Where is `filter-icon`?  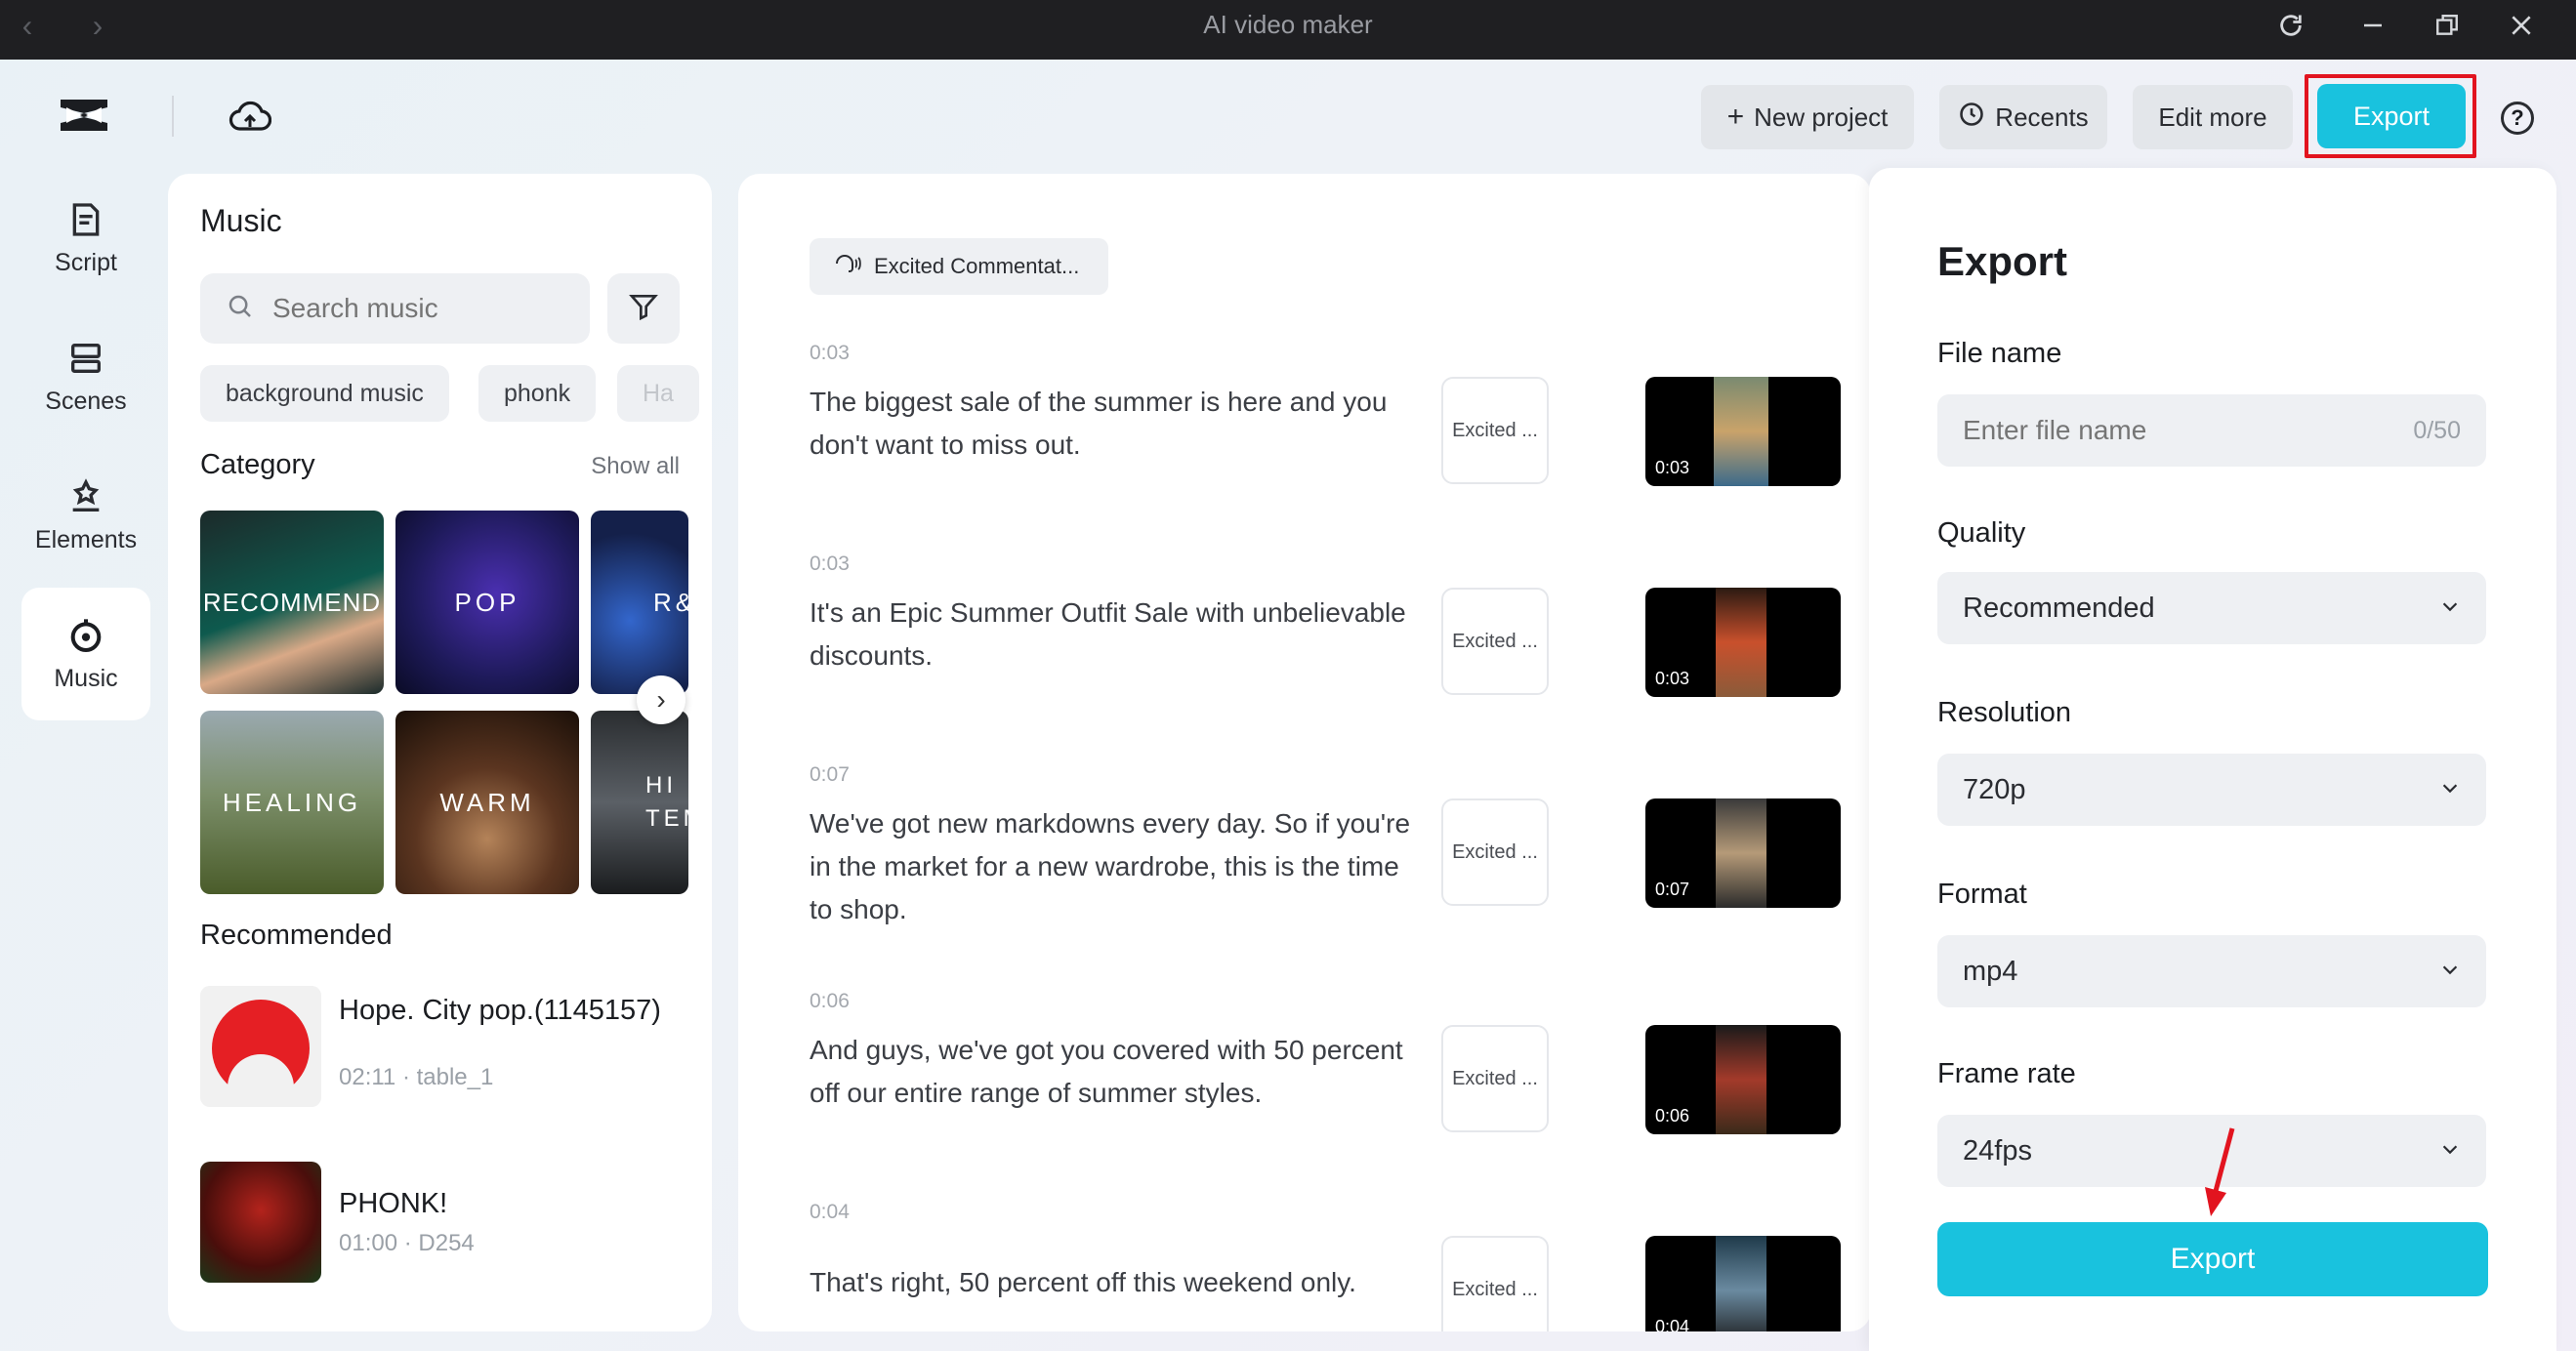 filter-icon is located at coordinates (643, 309).